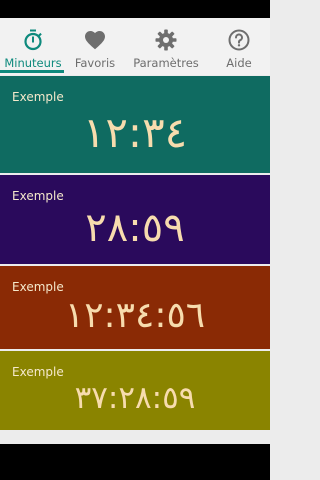  I want to click on timer-time: ١٢:٣٤:٥٦, so click(135, 315).